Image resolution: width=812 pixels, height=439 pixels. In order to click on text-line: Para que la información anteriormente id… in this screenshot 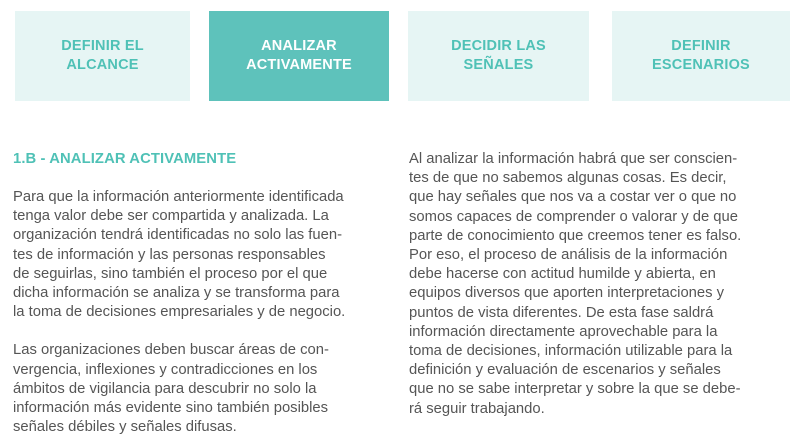, I will do `click(178, 197)`.